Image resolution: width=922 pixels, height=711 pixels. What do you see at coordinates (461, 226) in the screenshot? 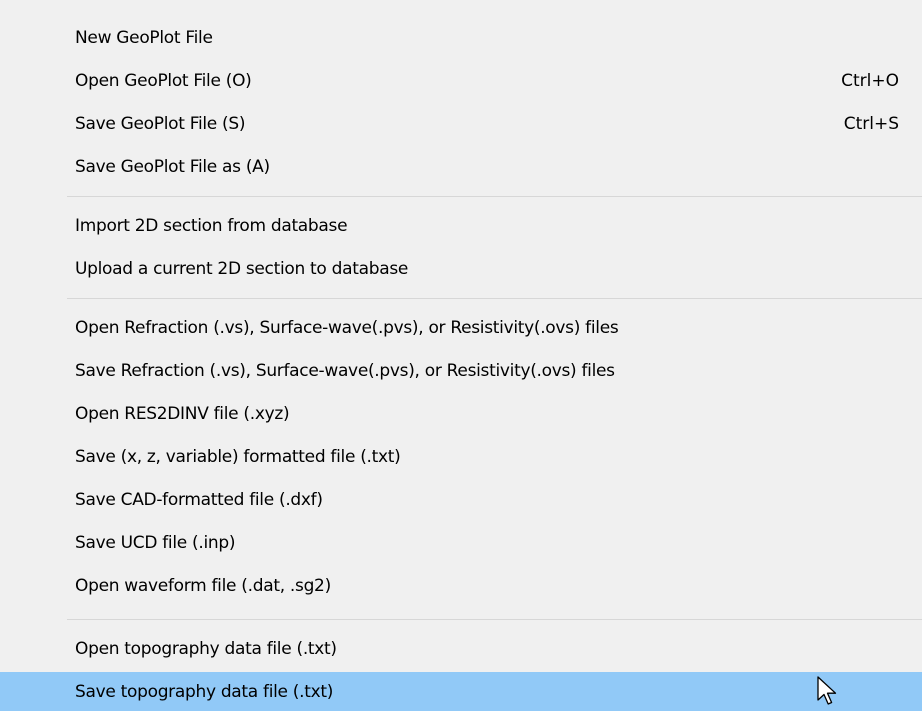
I see `menu-item-import-2d-section: Import 2D section from database` at bounding box center [461, 226].